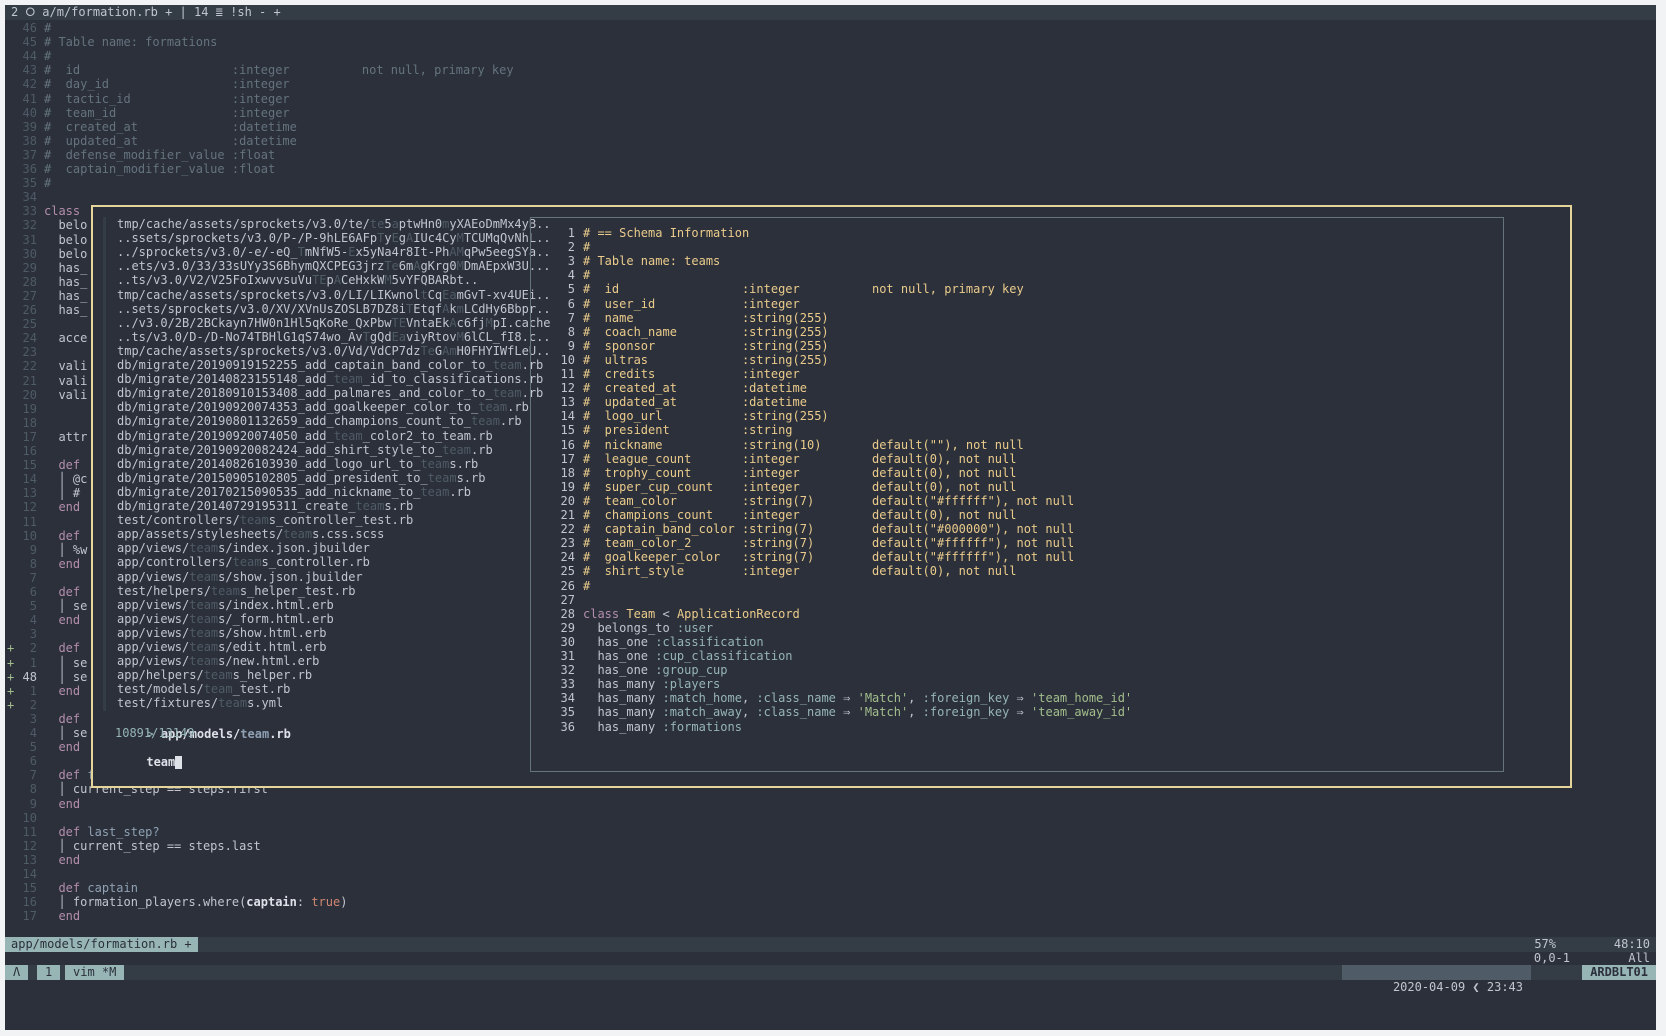  I want to click on code-text: │ @c, so click(66, 479).